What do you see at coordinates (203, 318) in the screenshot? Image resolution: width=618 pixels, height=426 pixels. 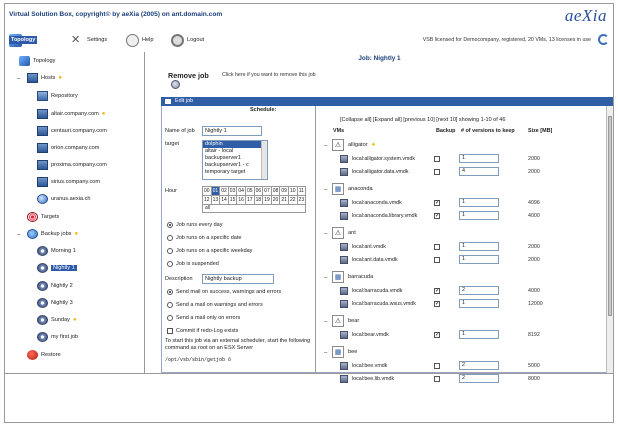 I see `mail-option: Send a mail only on errors` at bounding box center [203, 318].